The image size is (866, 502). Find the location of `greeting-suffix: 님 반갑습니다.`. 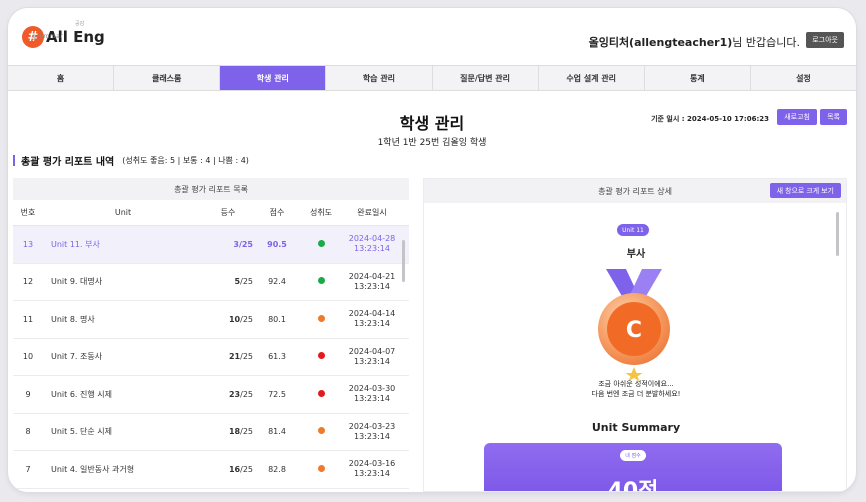

greeting-suffix: 님 반갑습니다. is located at coordinates (766, 42).